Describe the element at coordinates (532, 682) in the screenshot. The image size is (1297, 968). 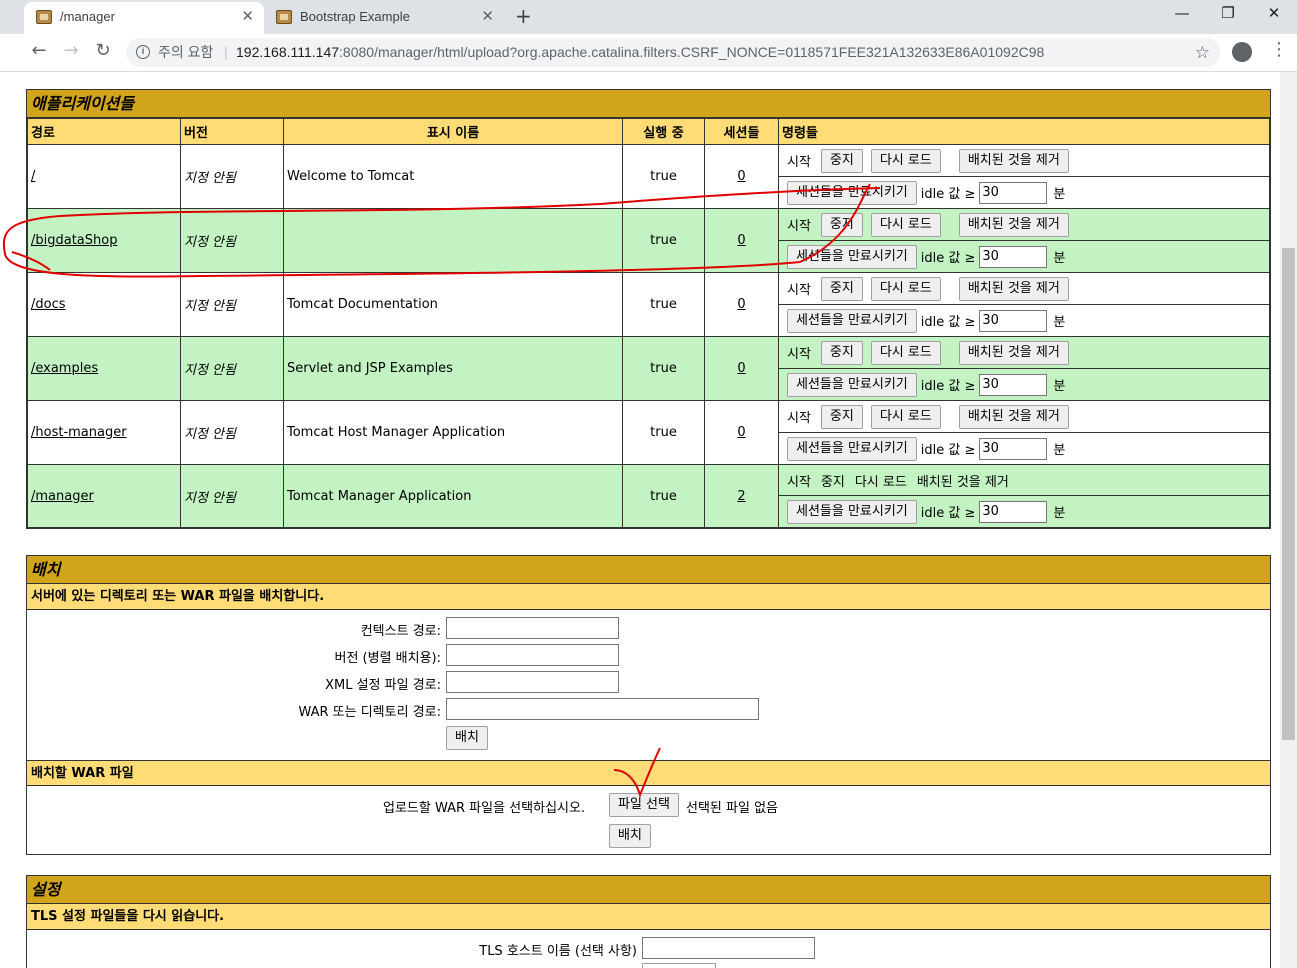
I see `xml-config-input` at that location.